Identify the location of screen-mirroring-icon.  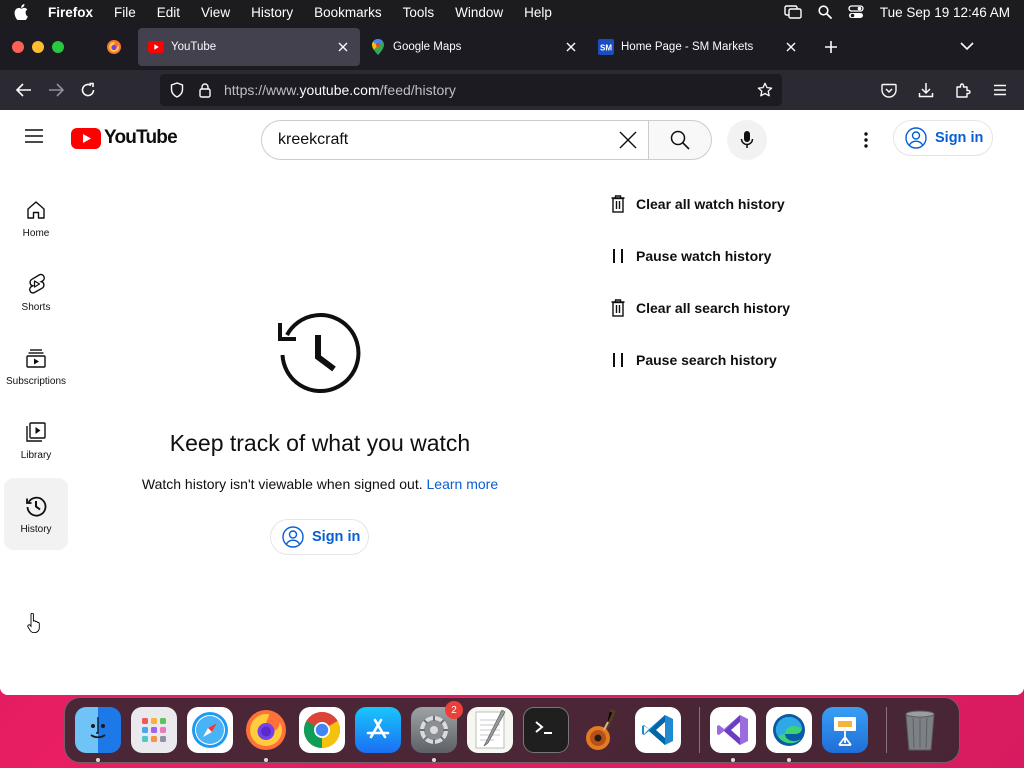
(793, 12).